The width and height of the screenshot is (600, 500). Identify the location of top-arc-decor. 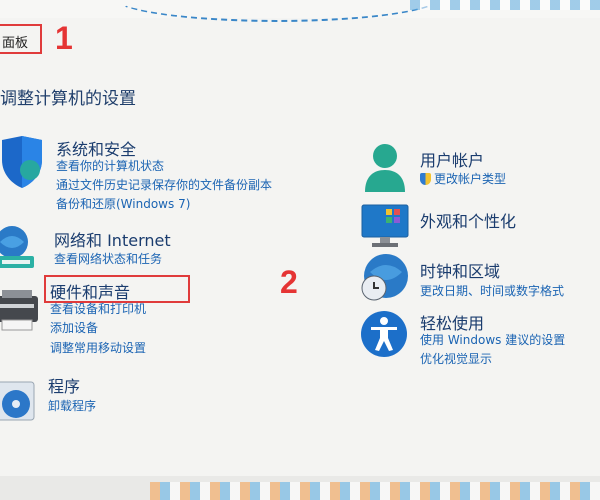
(277, 11).